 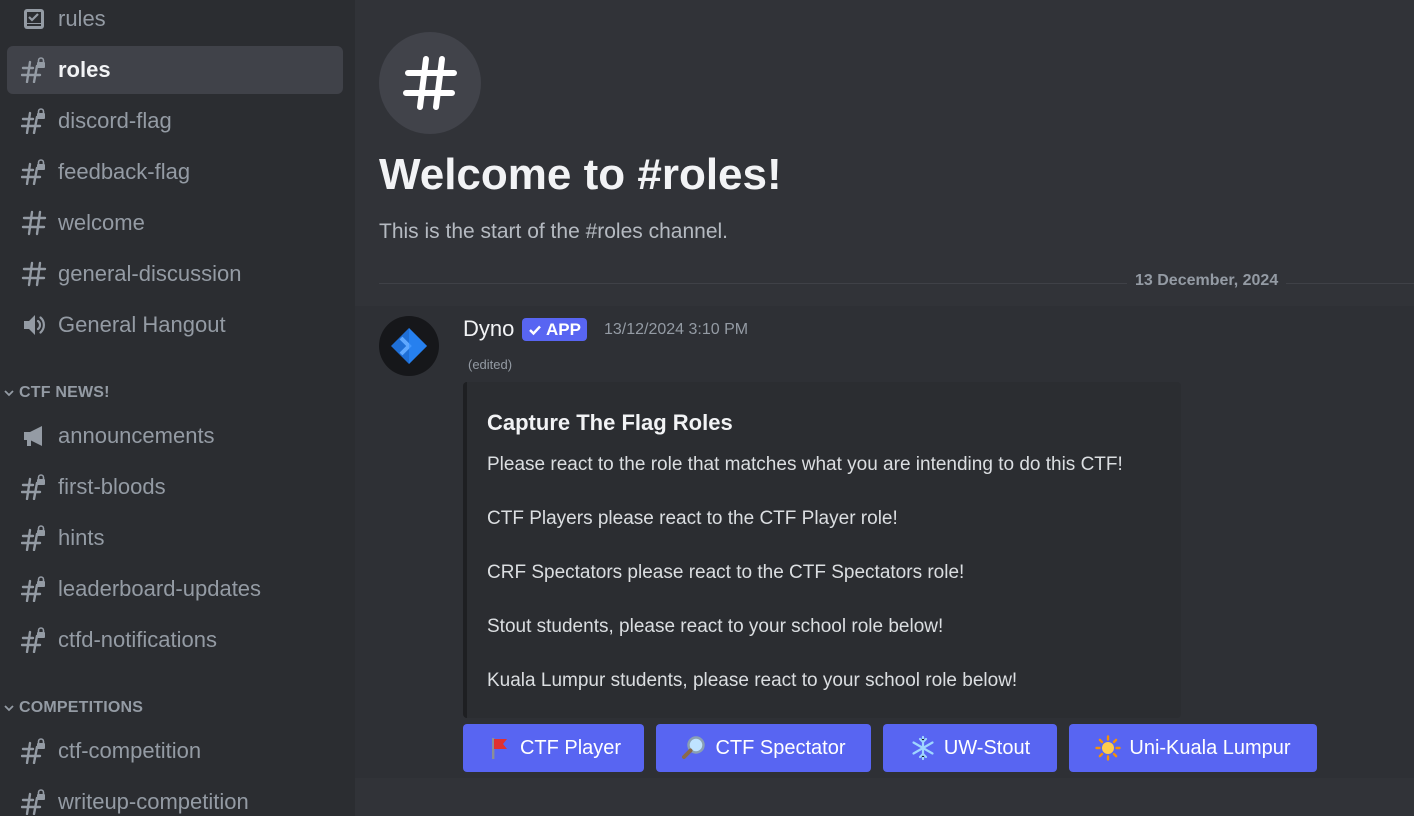 I want to click on channel-label: first-bloods, so click(x=112, y=486).